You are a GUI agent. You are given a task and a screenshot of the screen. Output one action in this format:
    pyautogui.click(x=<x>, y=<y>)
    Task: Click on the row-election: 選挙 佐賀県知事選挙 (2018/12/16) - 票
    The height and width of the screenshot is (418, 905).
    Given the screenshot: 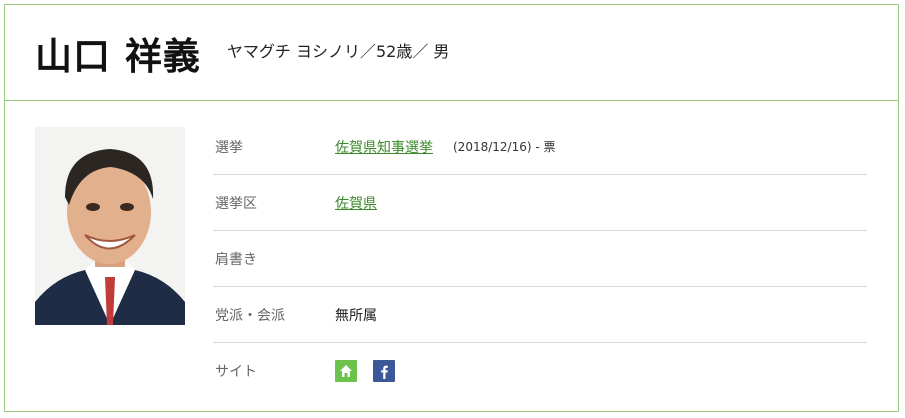 What is the action you would take?
    pyautogui.click(x=540, y=147)
    